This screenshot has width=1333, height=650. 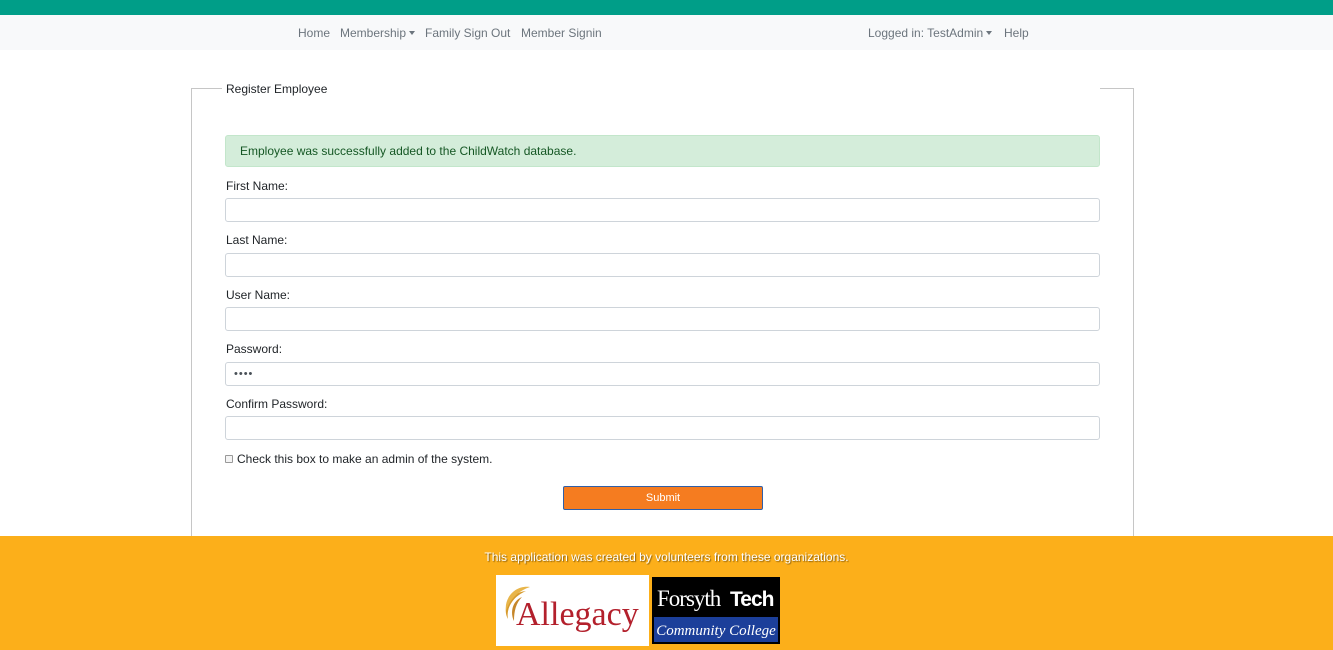 What do you see at coordinates (716, 631) in the screenshot?
I see `community-college-text: Community College` at bounding box center [716, 631].